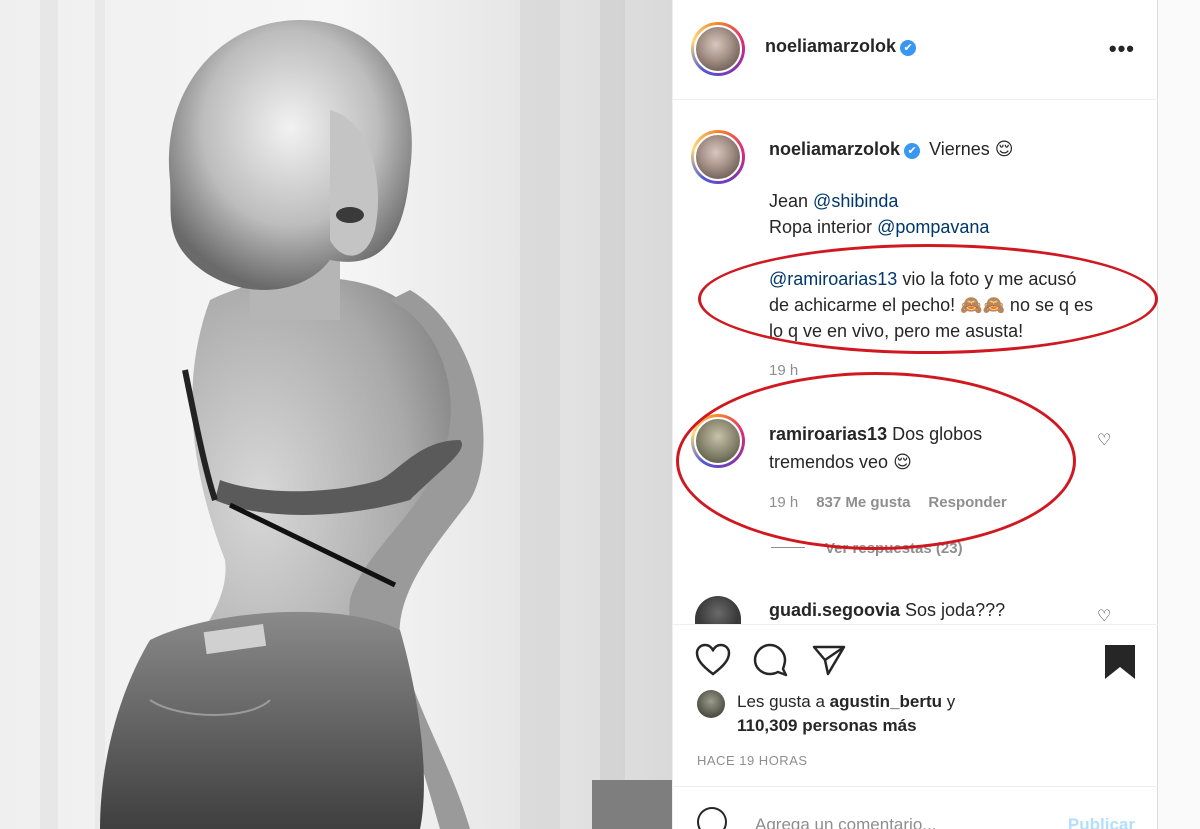  I want to click on comment-likes: 837 Me gusta, so click(863, 502).